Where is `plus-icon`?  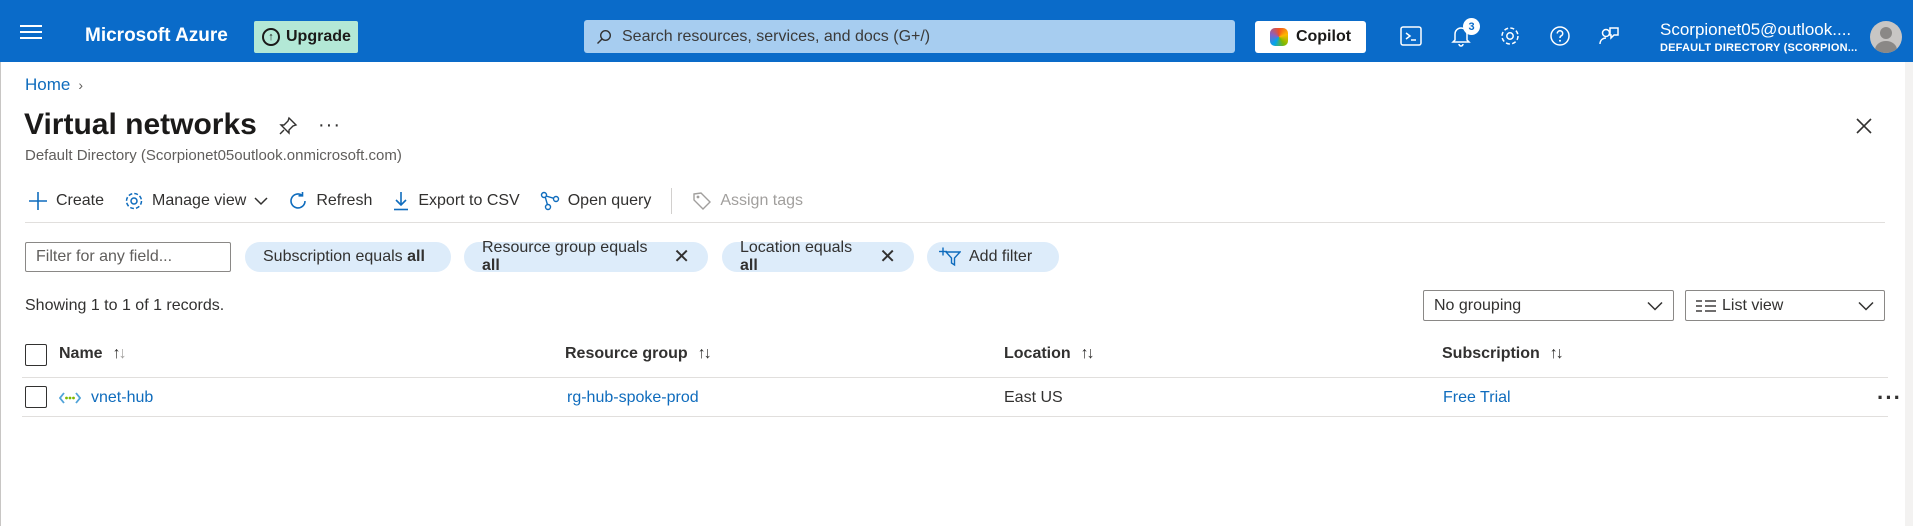
plus-icon is located at coordinates (38, 201).